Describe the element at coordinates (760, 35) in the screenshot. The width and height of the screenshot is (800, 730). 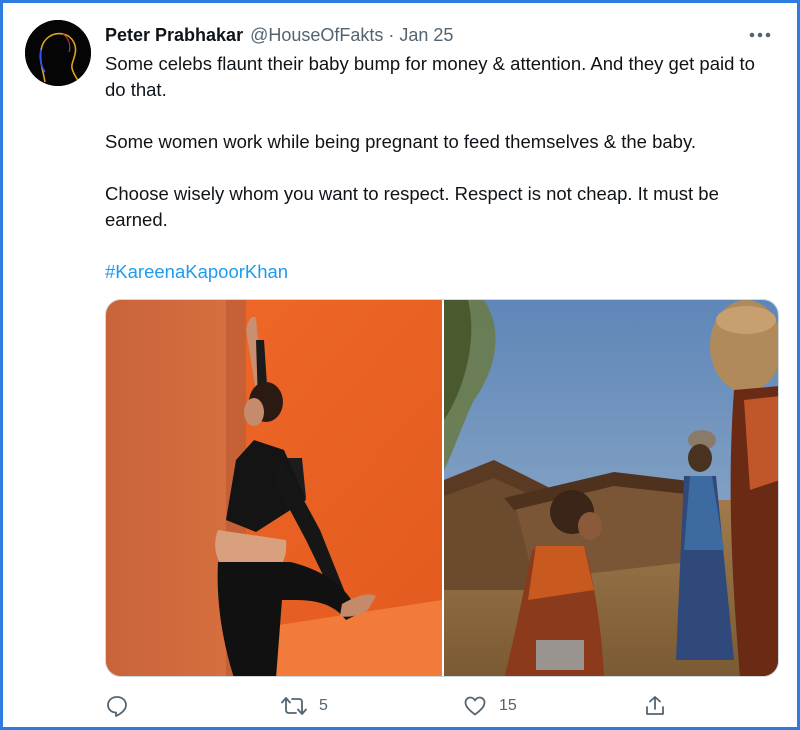
I see `more-options-icon` at that location.